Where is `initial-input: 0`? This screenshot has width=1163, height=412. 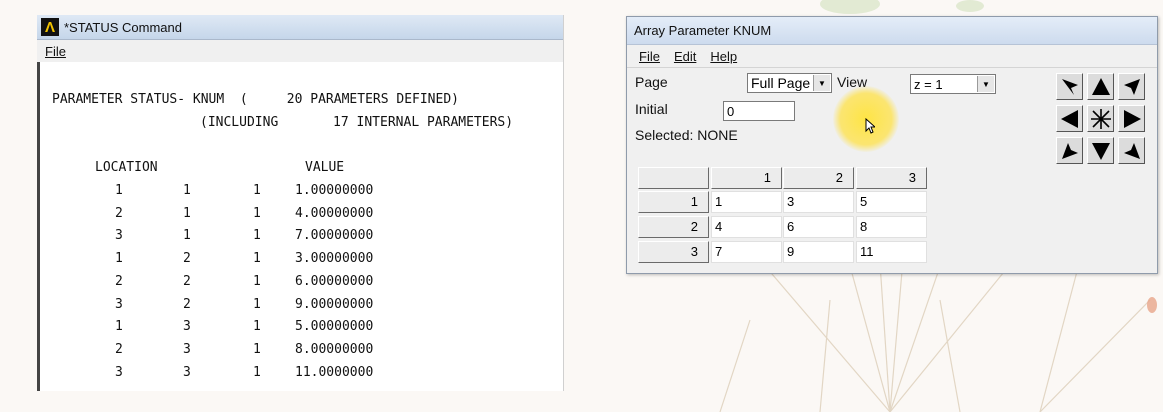 initial-input: 0 is located at coordinates (759, 111).